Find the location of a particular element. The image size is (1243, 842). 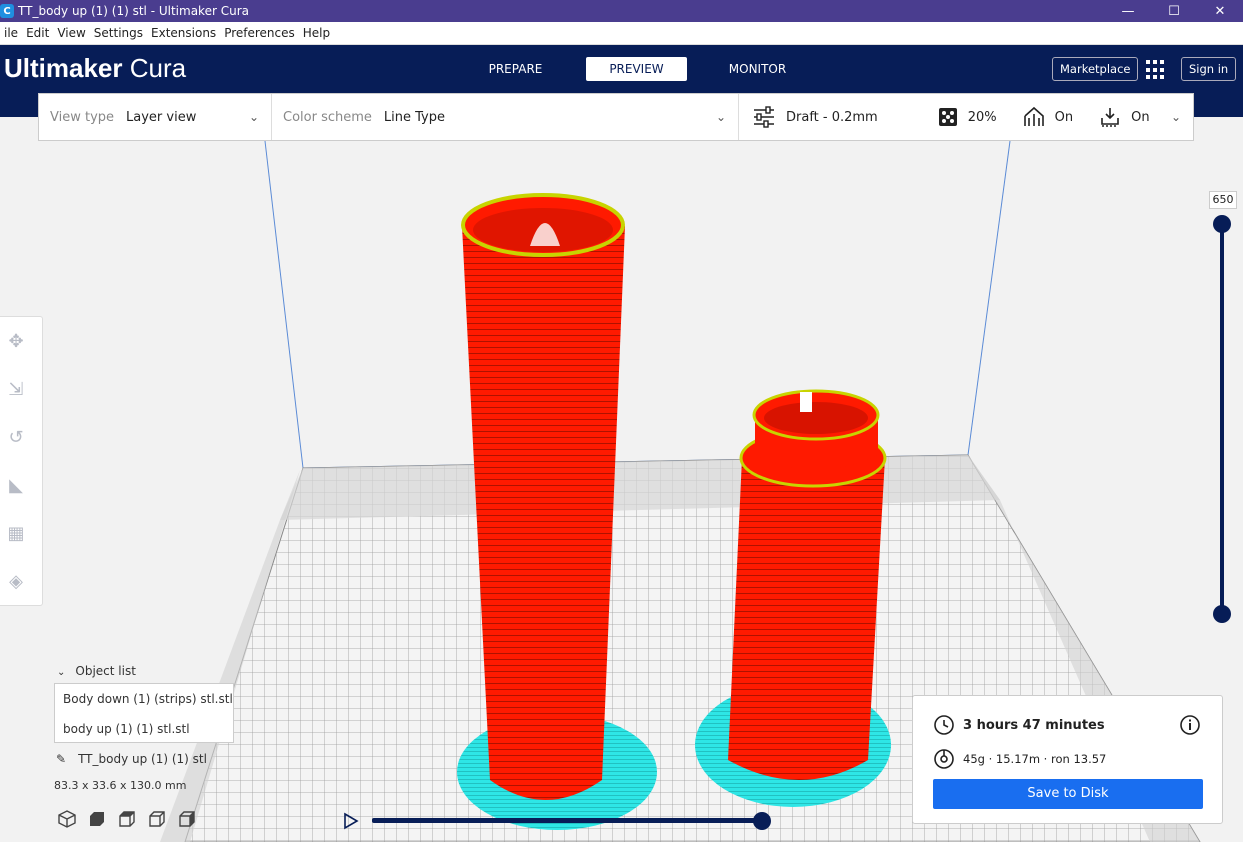

brand-logo: Ultimaker Cura is located at coordinates (95, 68).